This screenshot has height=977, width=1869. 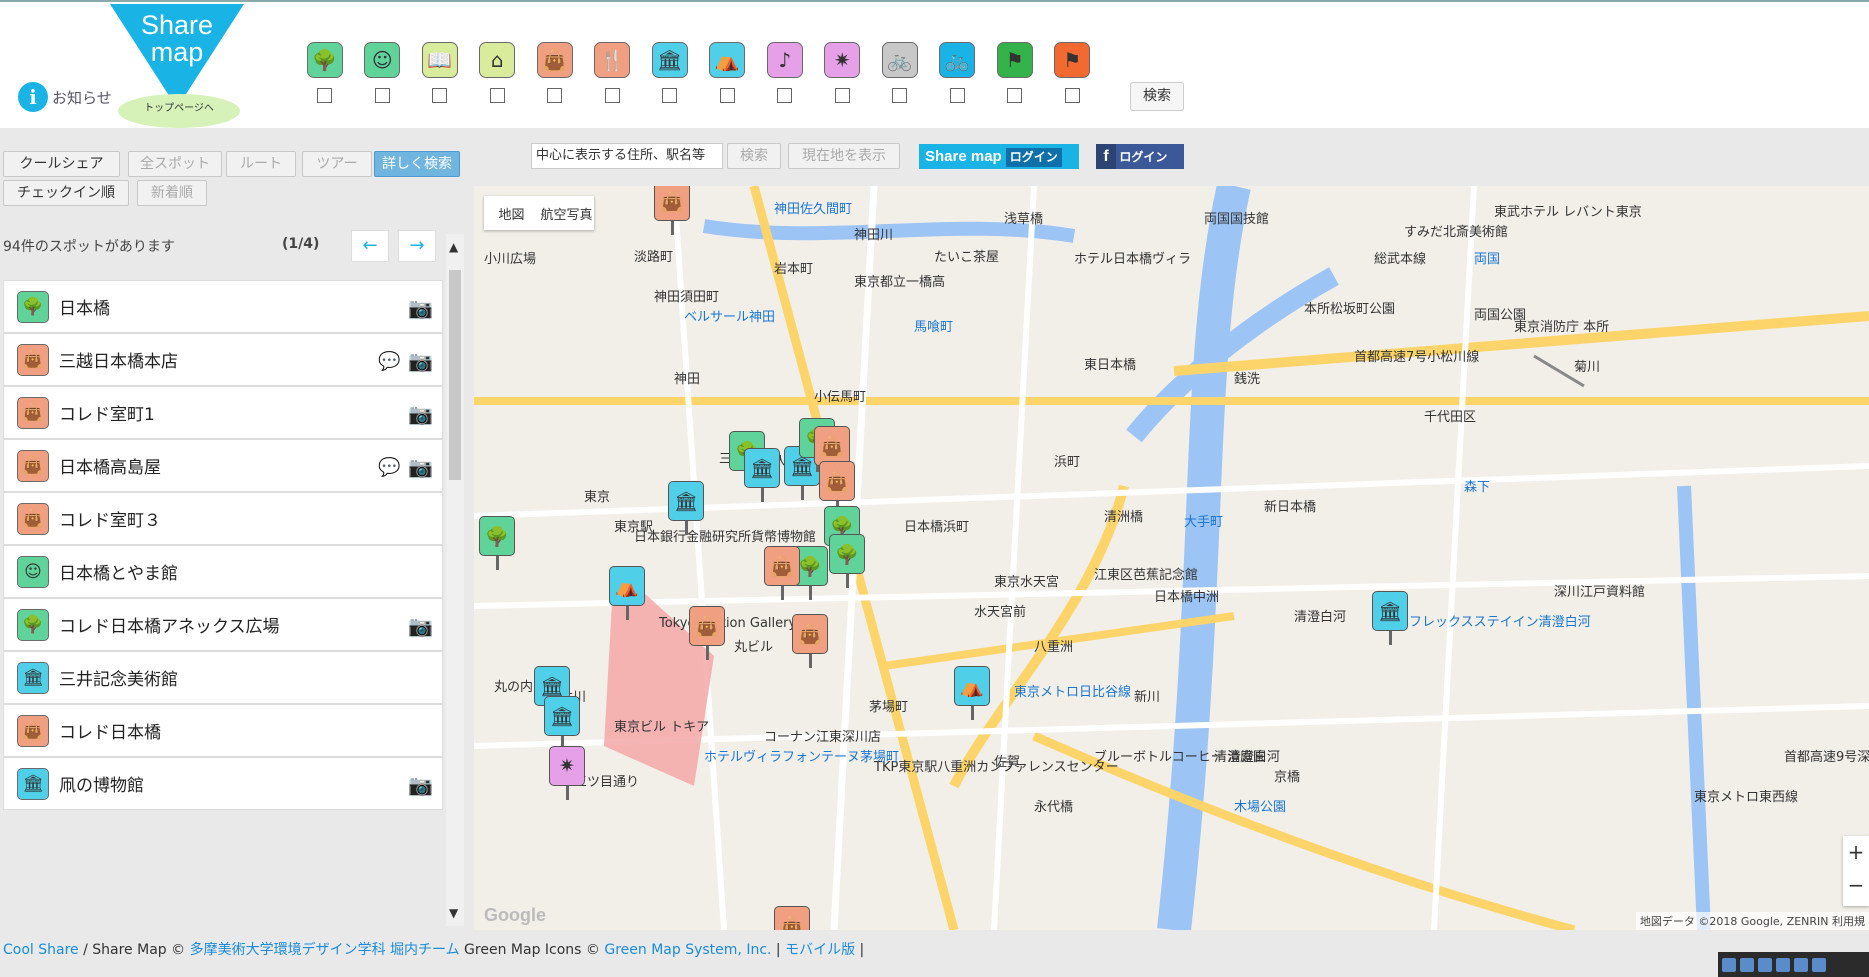 I want to click on face-icon: ☺, so click(x=382, y=60).